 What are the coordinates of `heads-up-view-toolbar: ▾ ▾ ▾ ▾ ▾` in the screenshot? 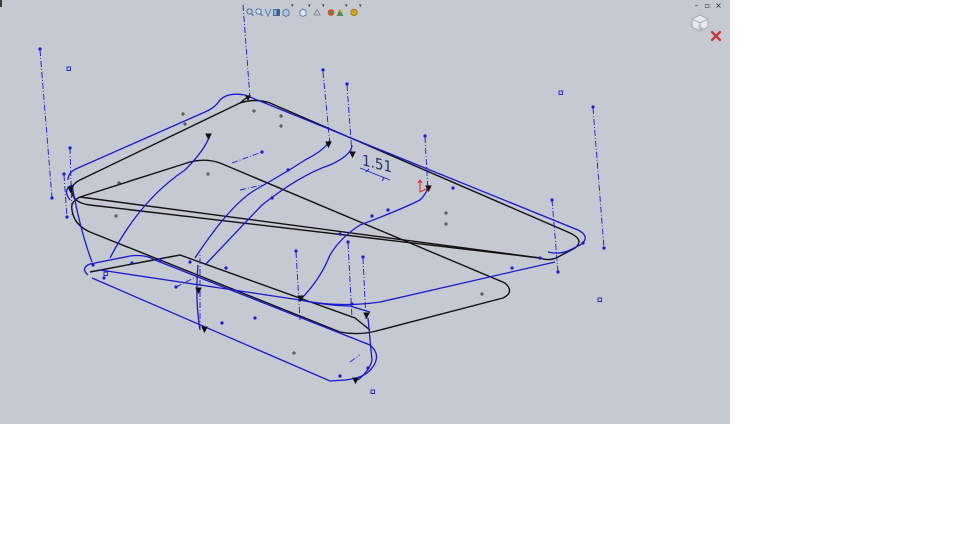 It's located at (304, 8).